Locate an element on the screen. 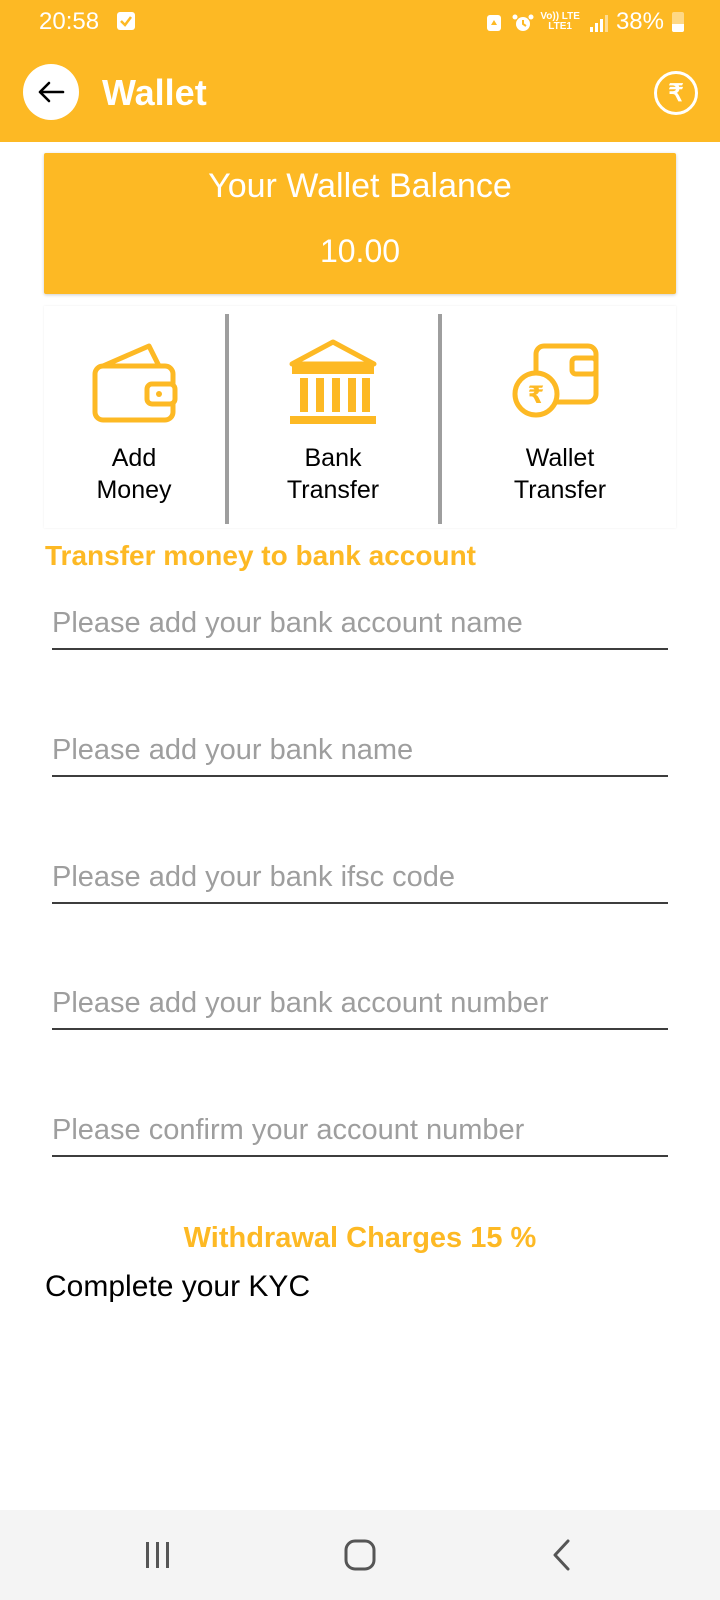 The width and height of the screenshot is (720, 1600). arrow-left-icon is located at coordinates (51, 92).